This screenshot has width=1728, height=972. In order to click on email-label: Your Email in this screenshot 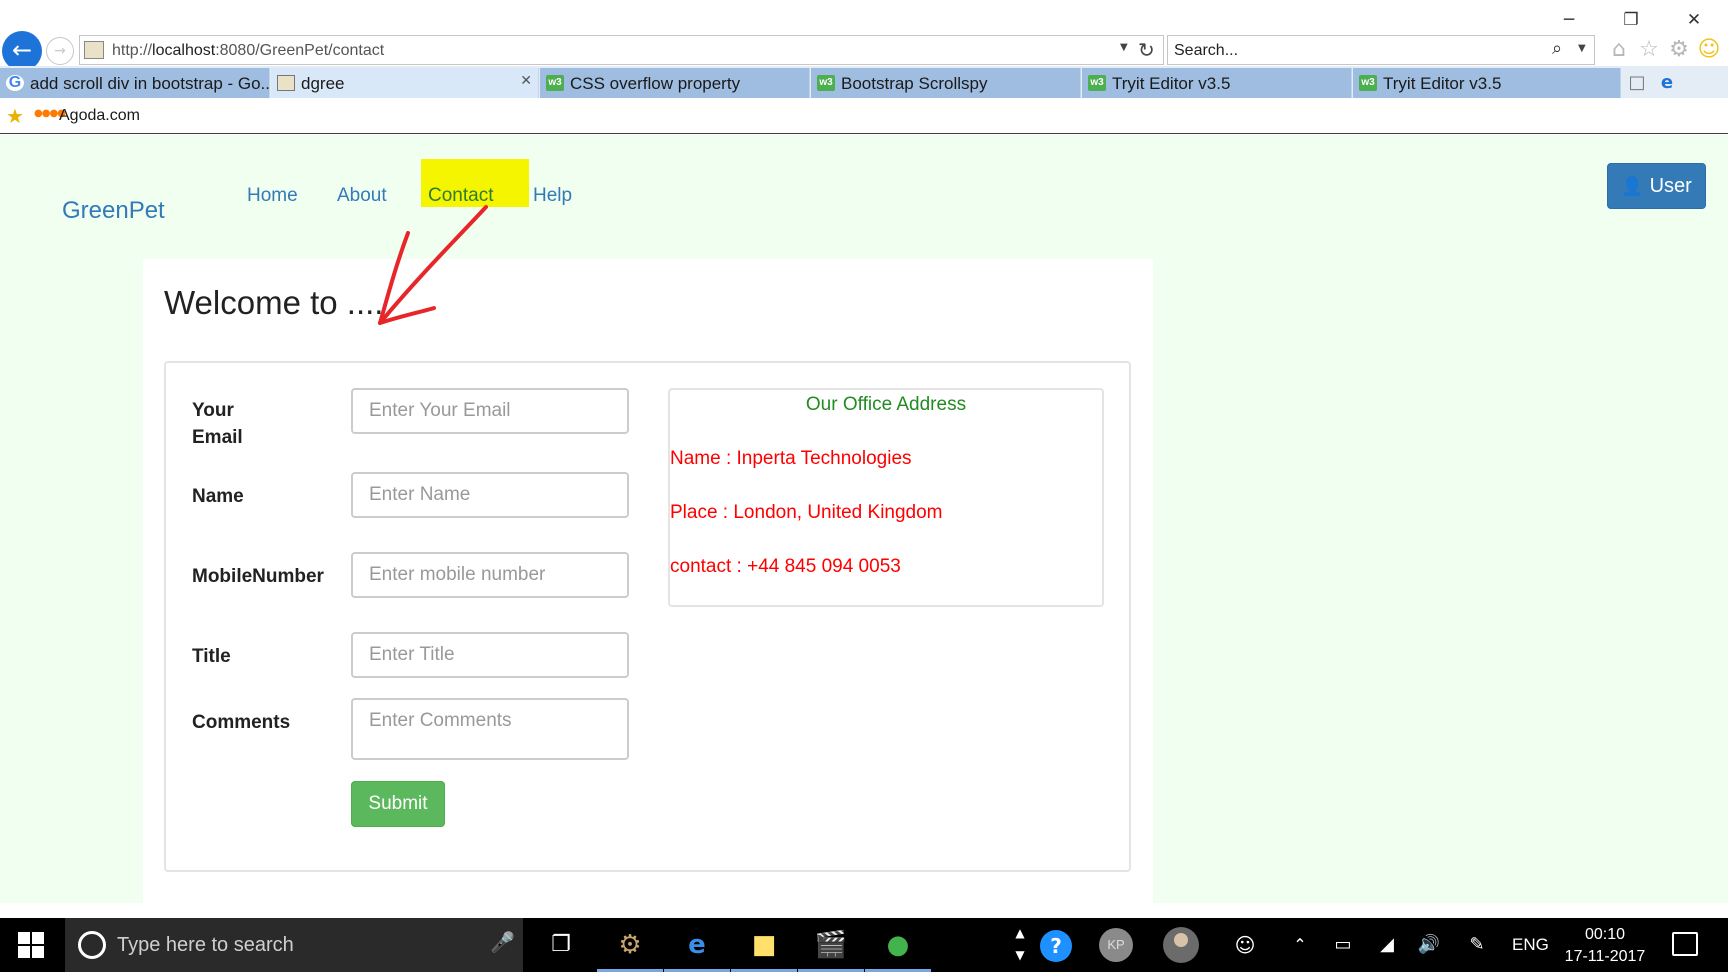, I will do `click(217, 424)`.